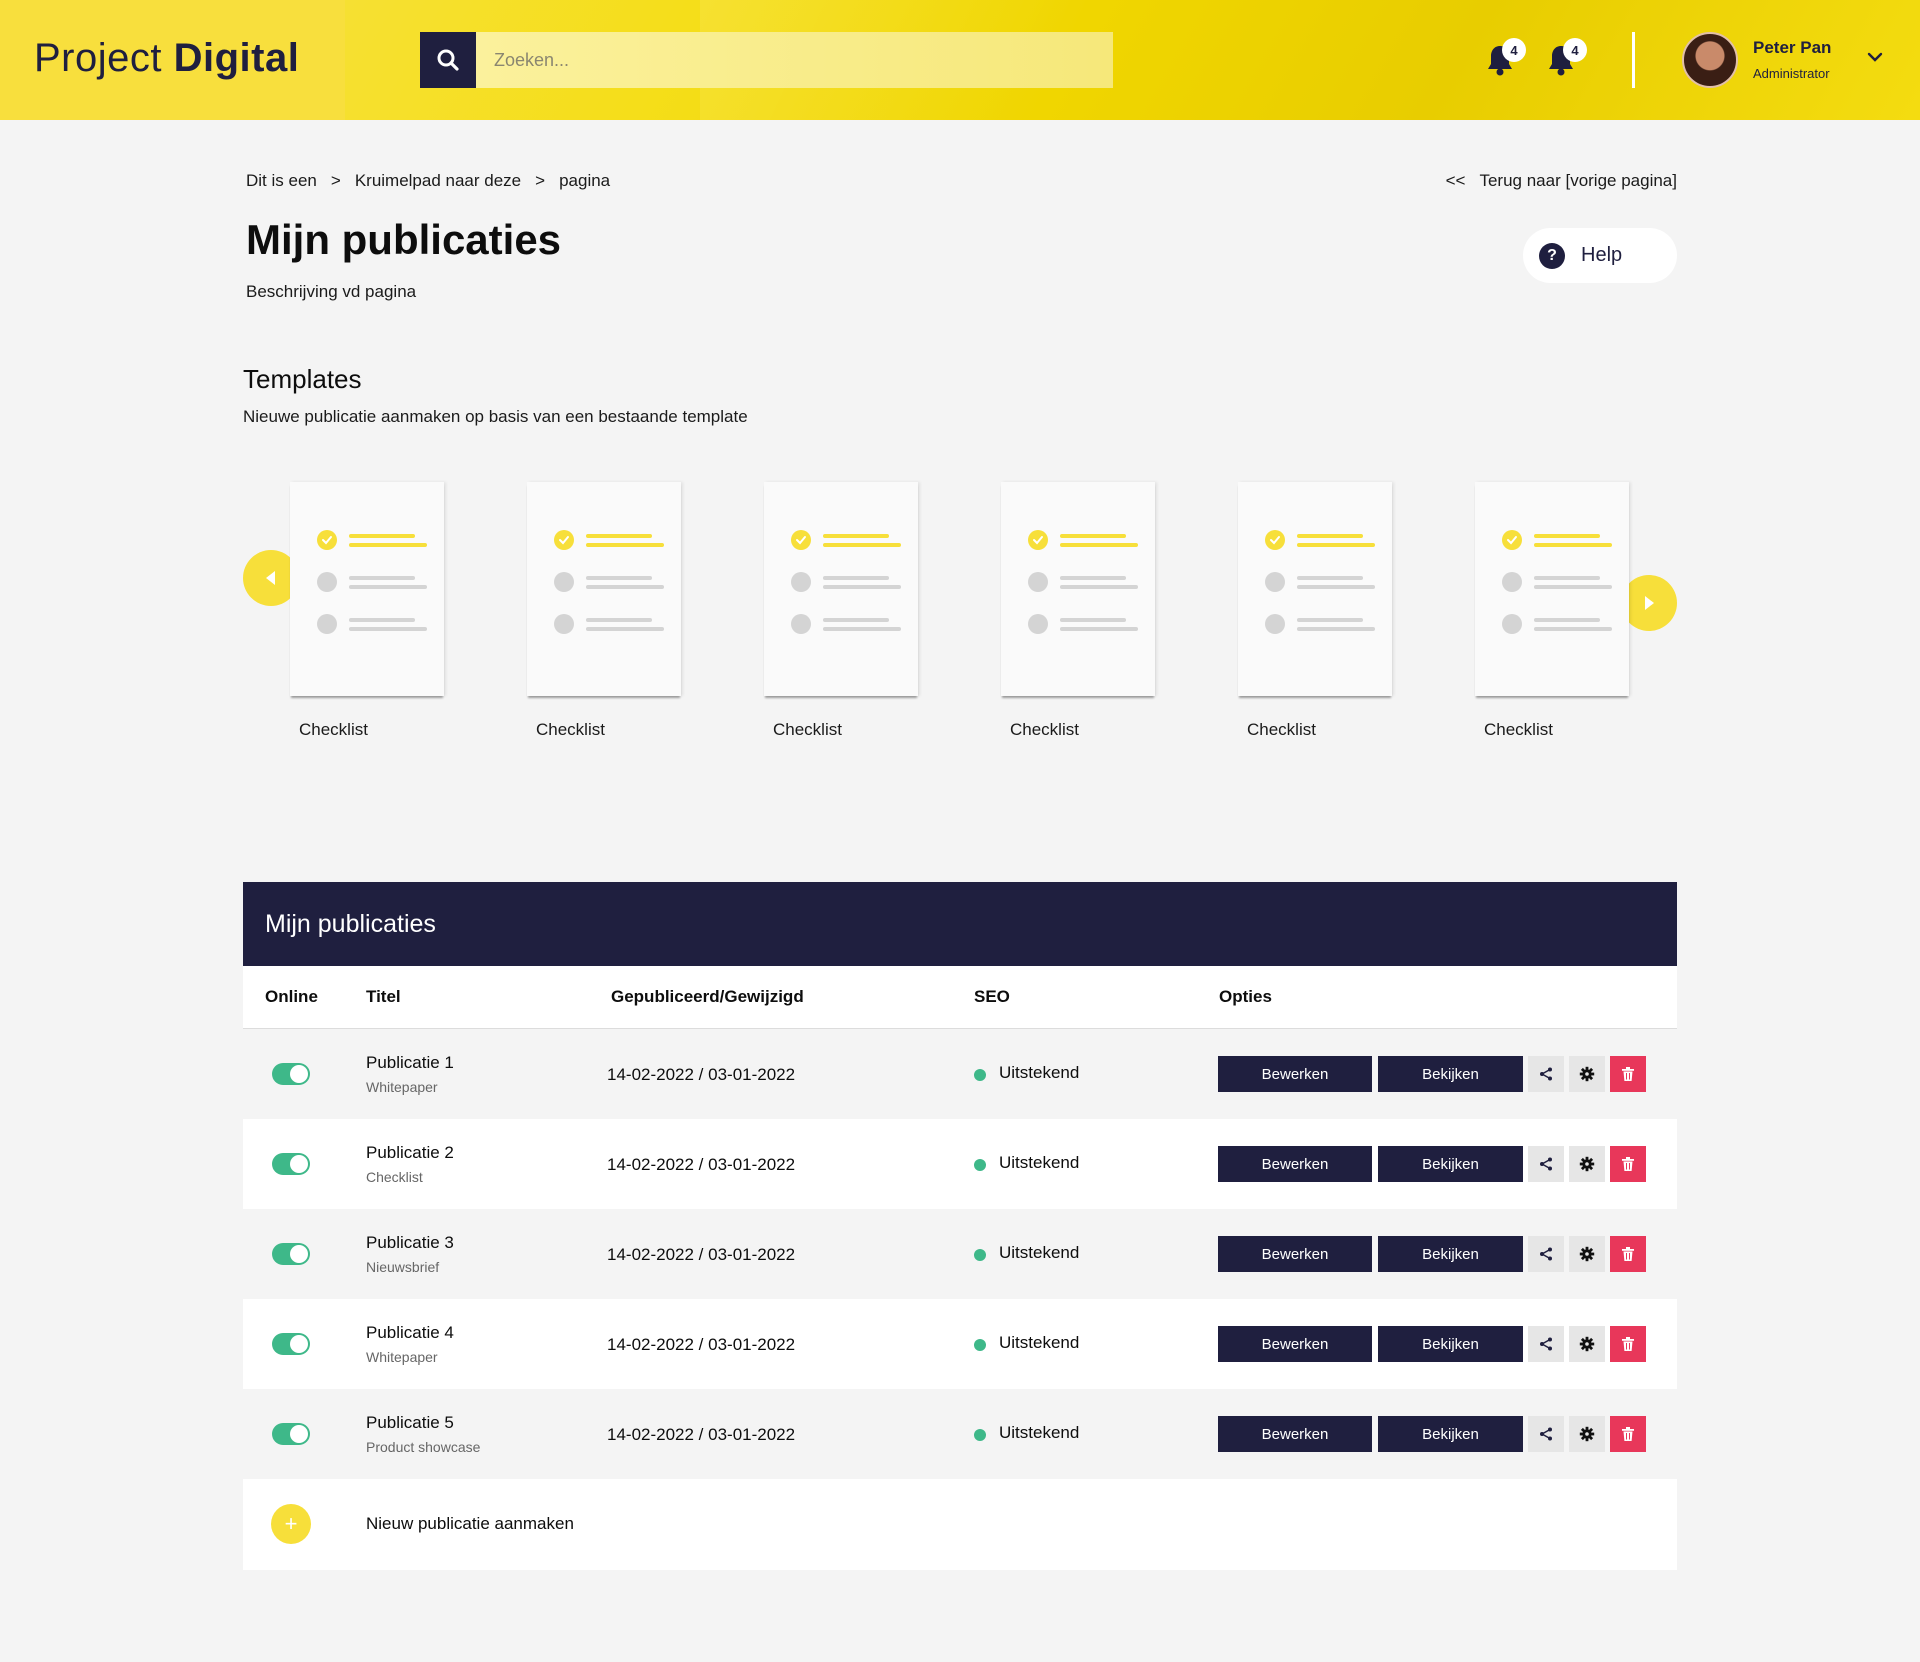 The height and width of the screenshot is (1662, 1920). Describe the element at coordinates (470, 1524) in the screenshot. I see `new-publication-label: Nieuw publicatie aanmaken` at that location.